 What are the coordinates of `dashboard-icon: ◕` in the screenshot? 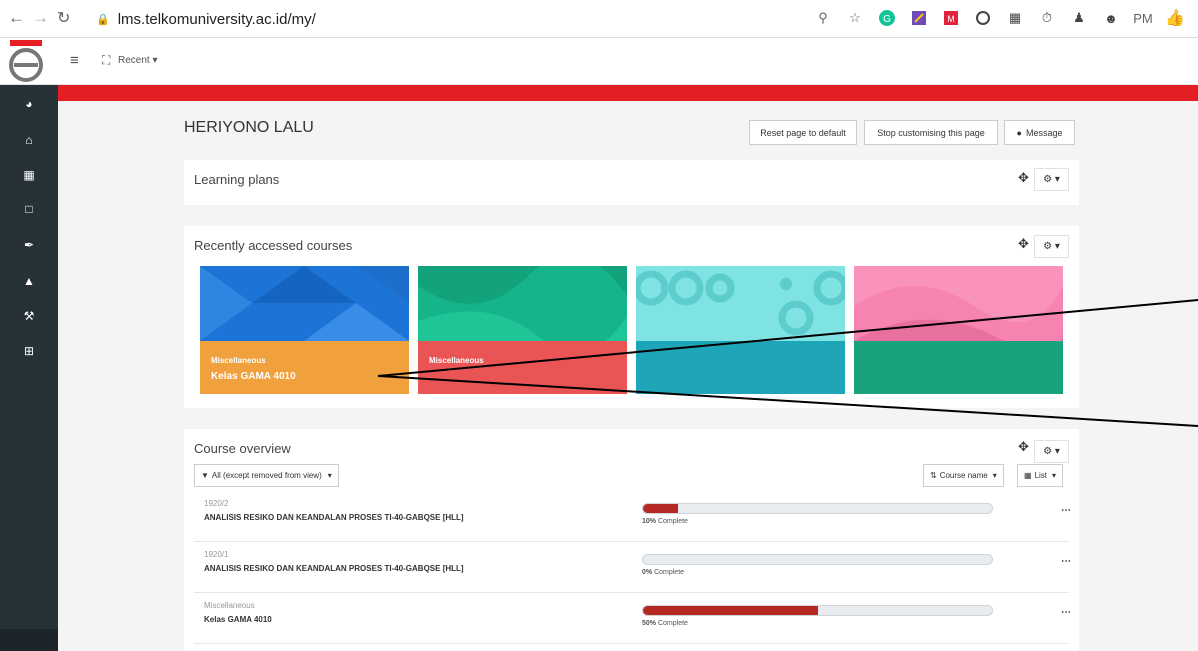 It's located at (29, 104).